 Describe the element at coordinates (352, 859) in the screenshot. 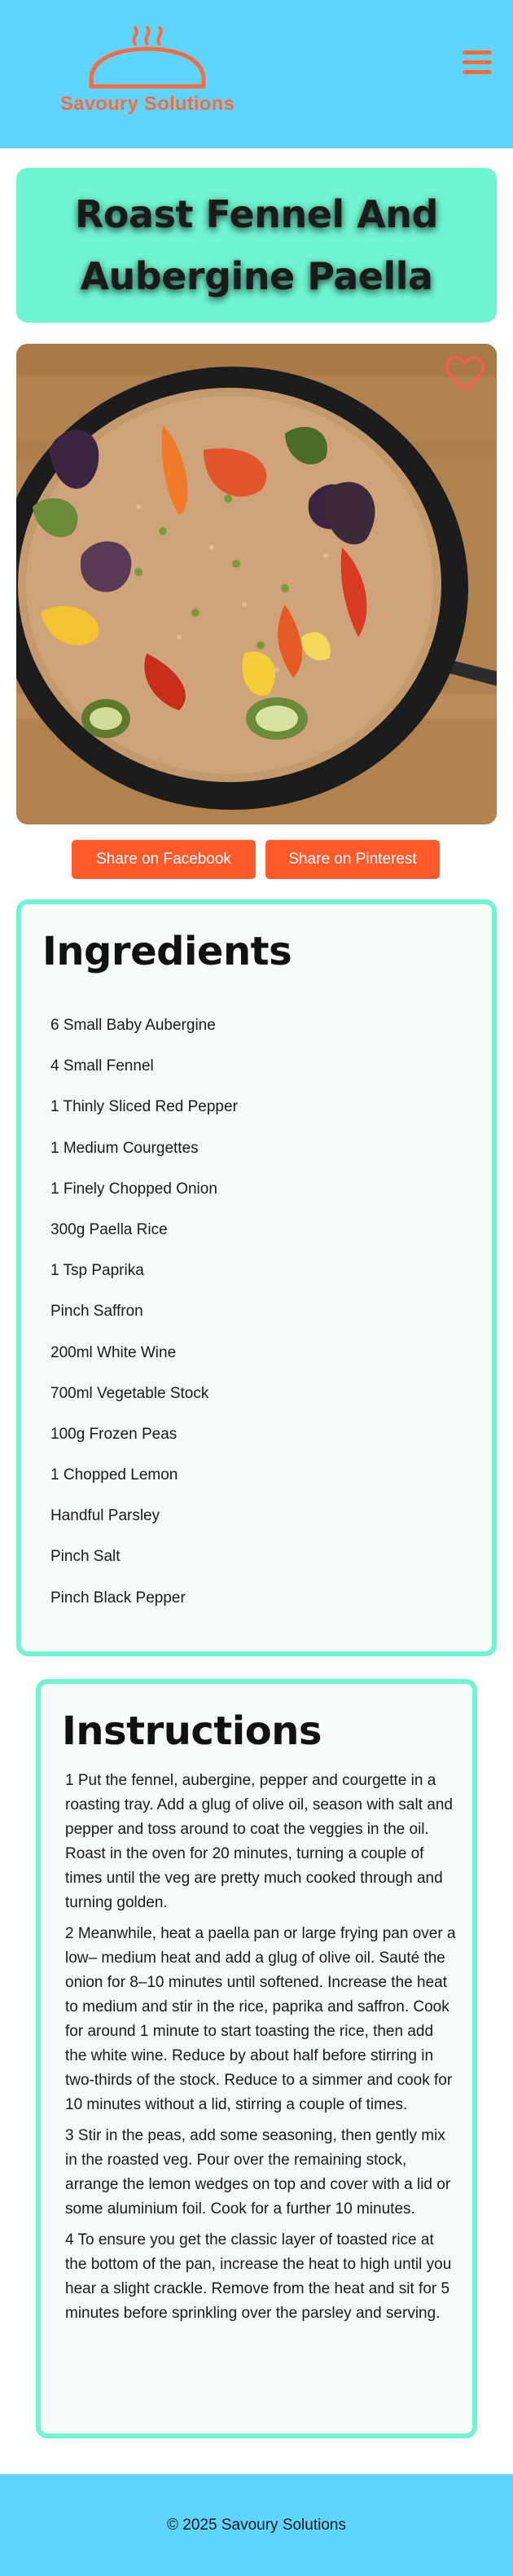

I see `share-pinterest-button: Share on Pinterest` at that location.